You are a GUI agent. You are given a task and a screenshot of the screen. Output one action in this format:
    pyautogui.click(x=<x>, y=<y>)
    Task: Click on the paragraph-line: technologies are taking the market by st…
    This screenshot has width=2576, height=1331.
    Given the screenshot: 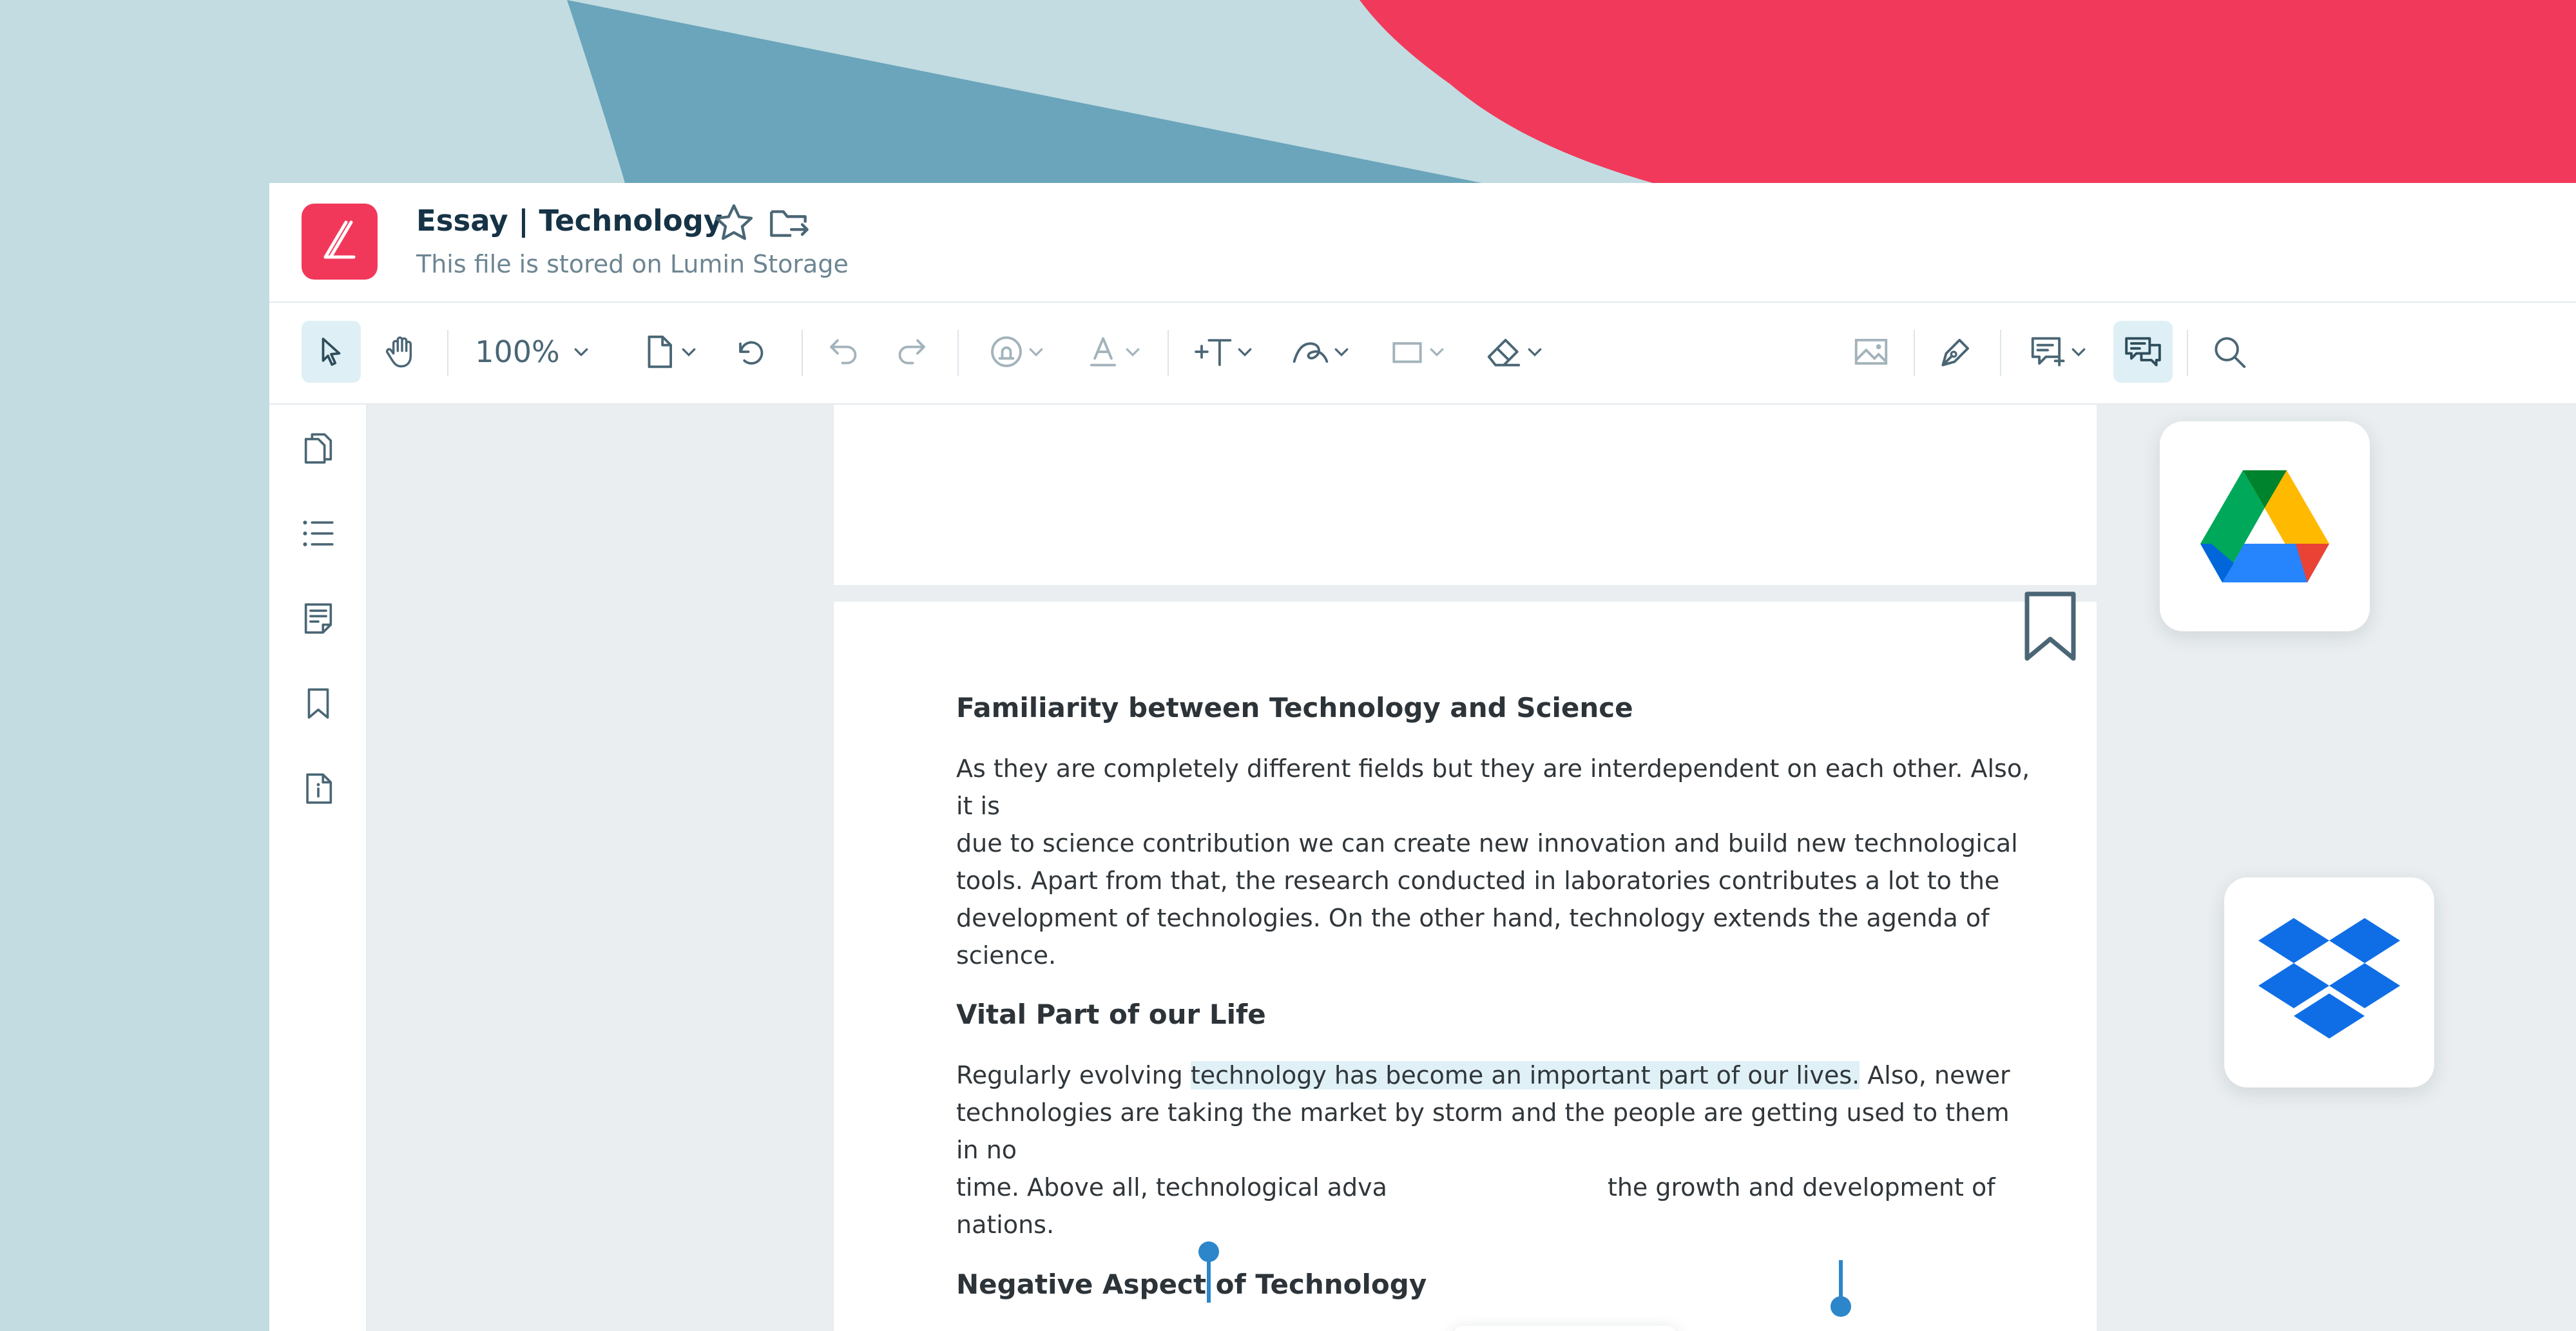 What is the action you would take?
    pyautogui.click(x=1483, y=1131)
    